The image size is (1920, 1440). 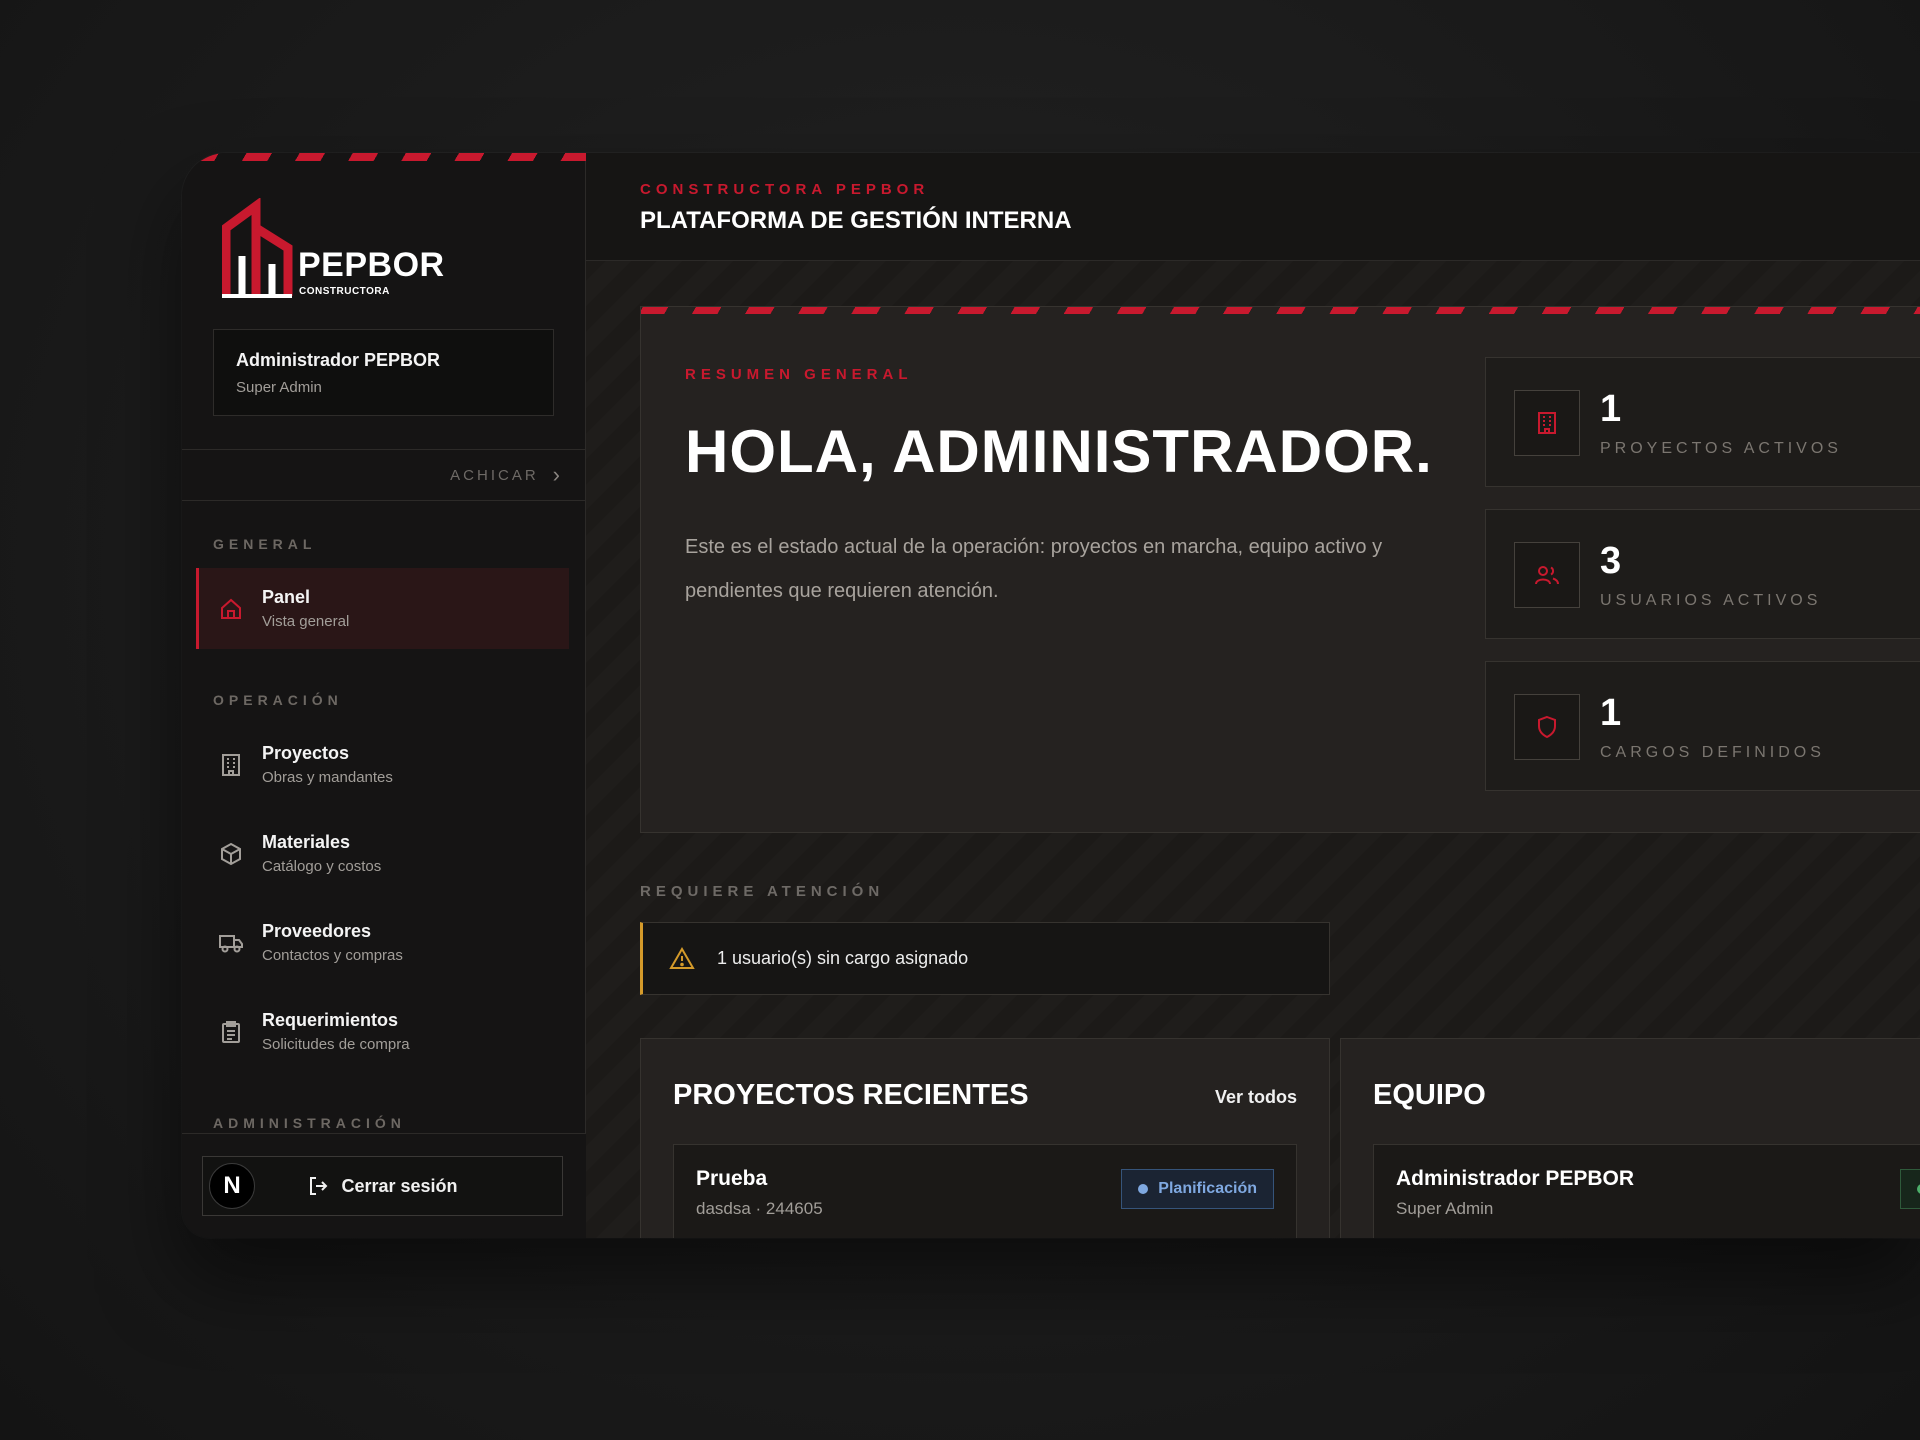 I want to click on panel-title: EQUIPO, so click(x=1429, y=1095).